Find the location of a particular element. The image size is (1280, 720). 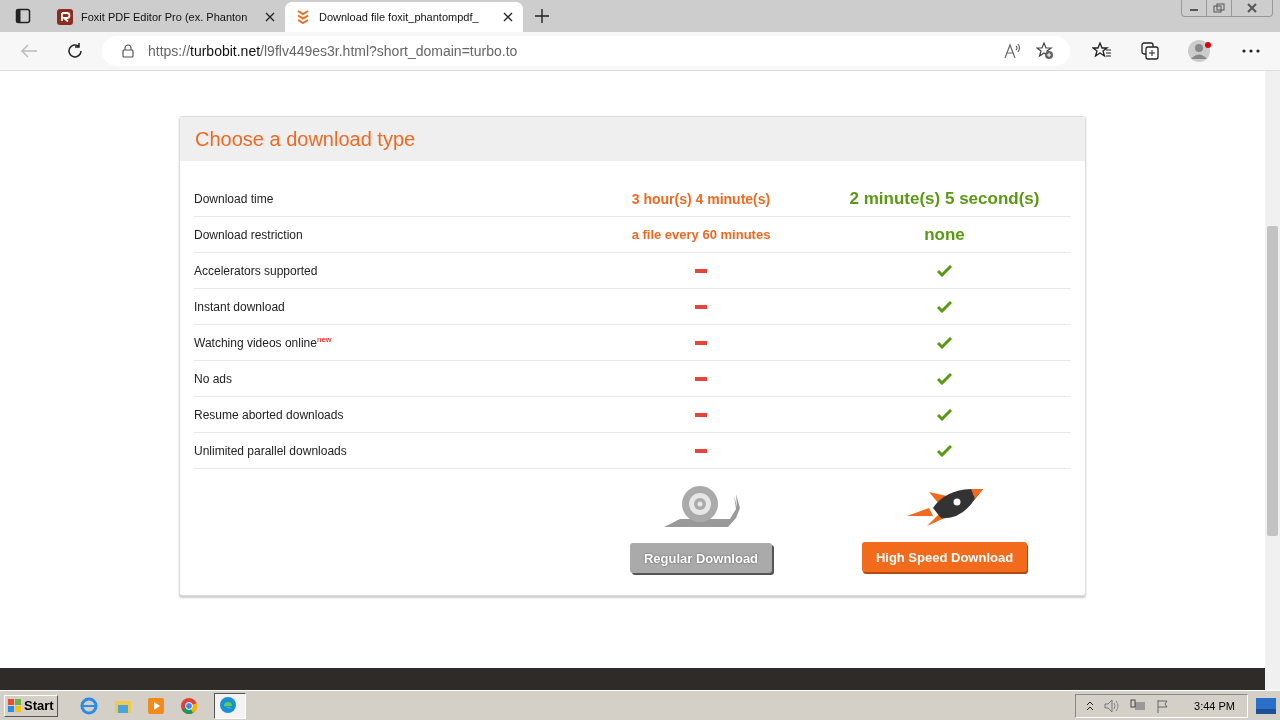

browser-tab: Download file foxit_phantompdf_ is located at coordinates (404, 17).